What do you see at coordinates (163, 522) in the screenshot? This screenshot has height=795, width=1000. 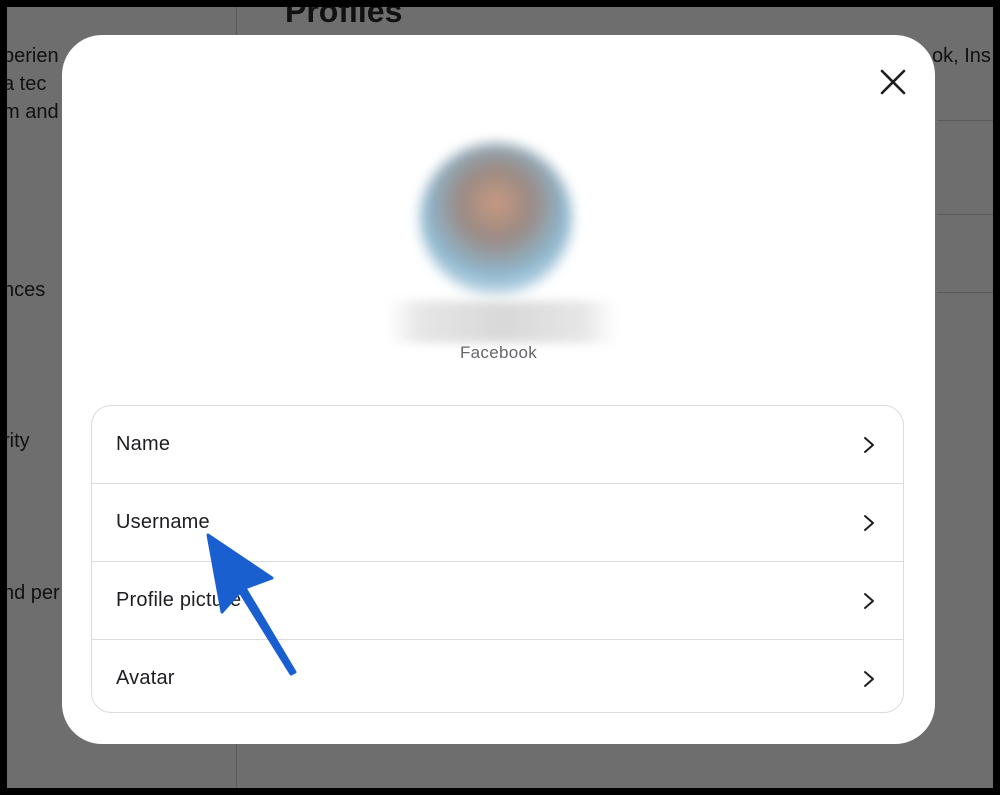 I see `row-label: Username` at bounding box center [163, 522].